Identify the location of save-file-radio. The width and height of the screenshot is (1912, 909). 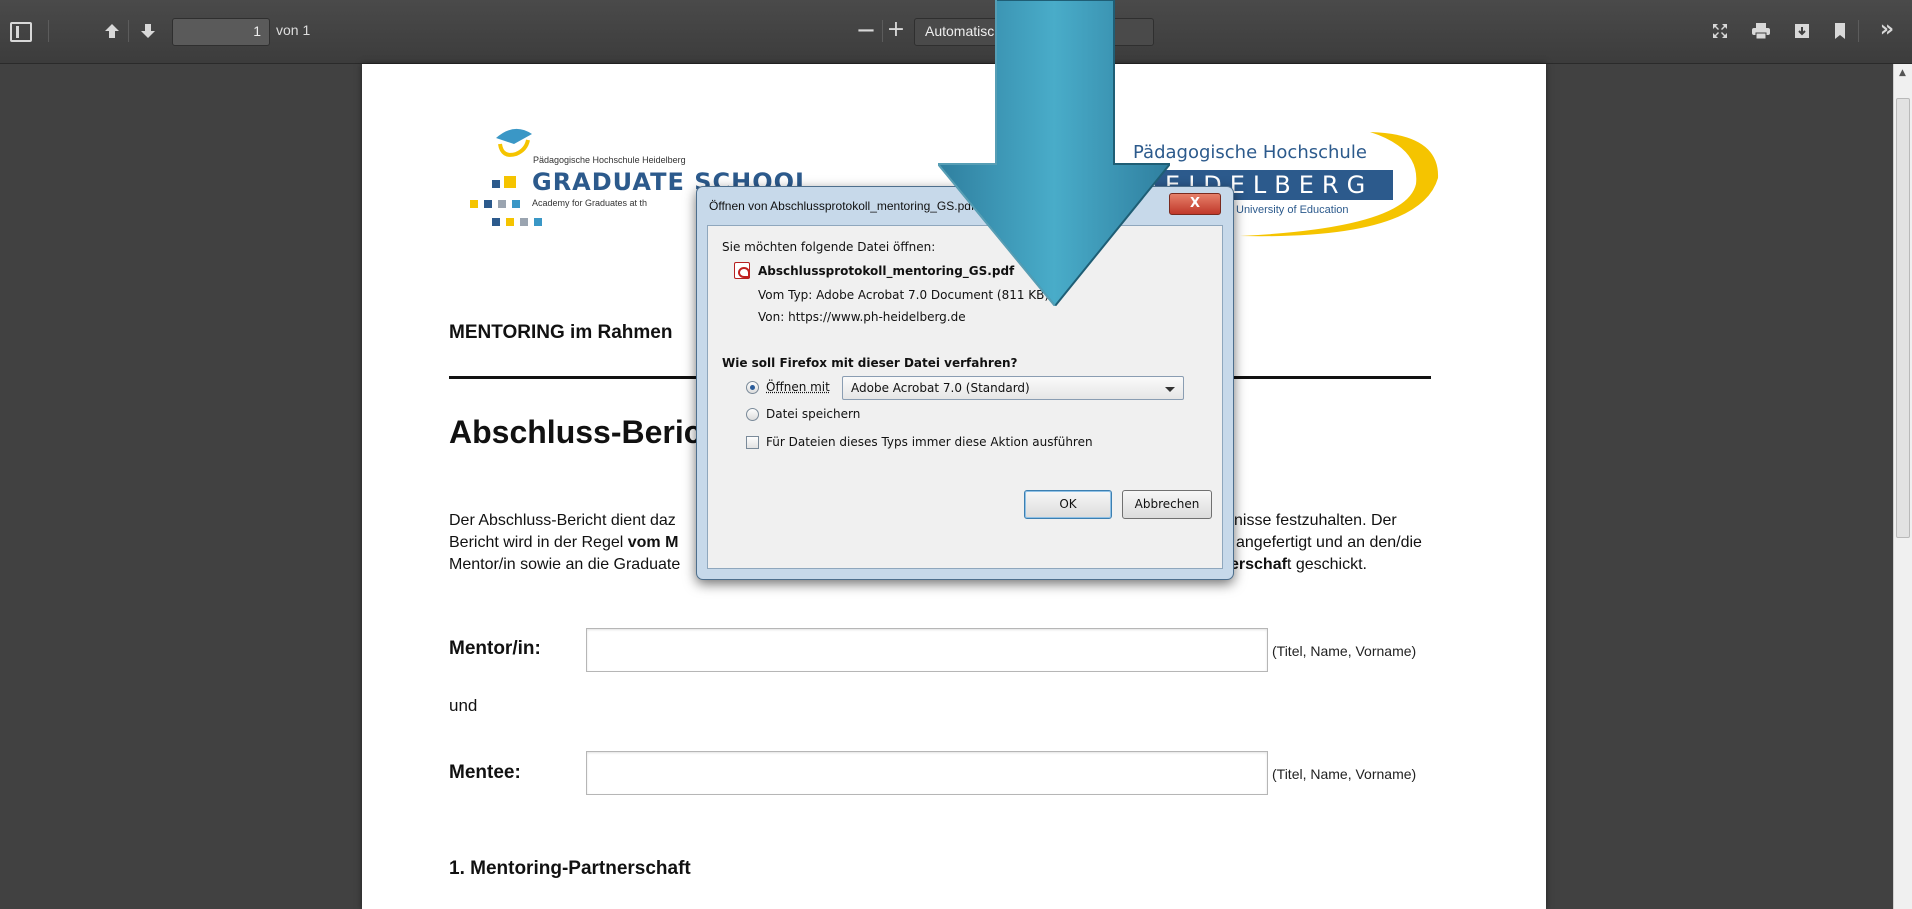
(752, 414).